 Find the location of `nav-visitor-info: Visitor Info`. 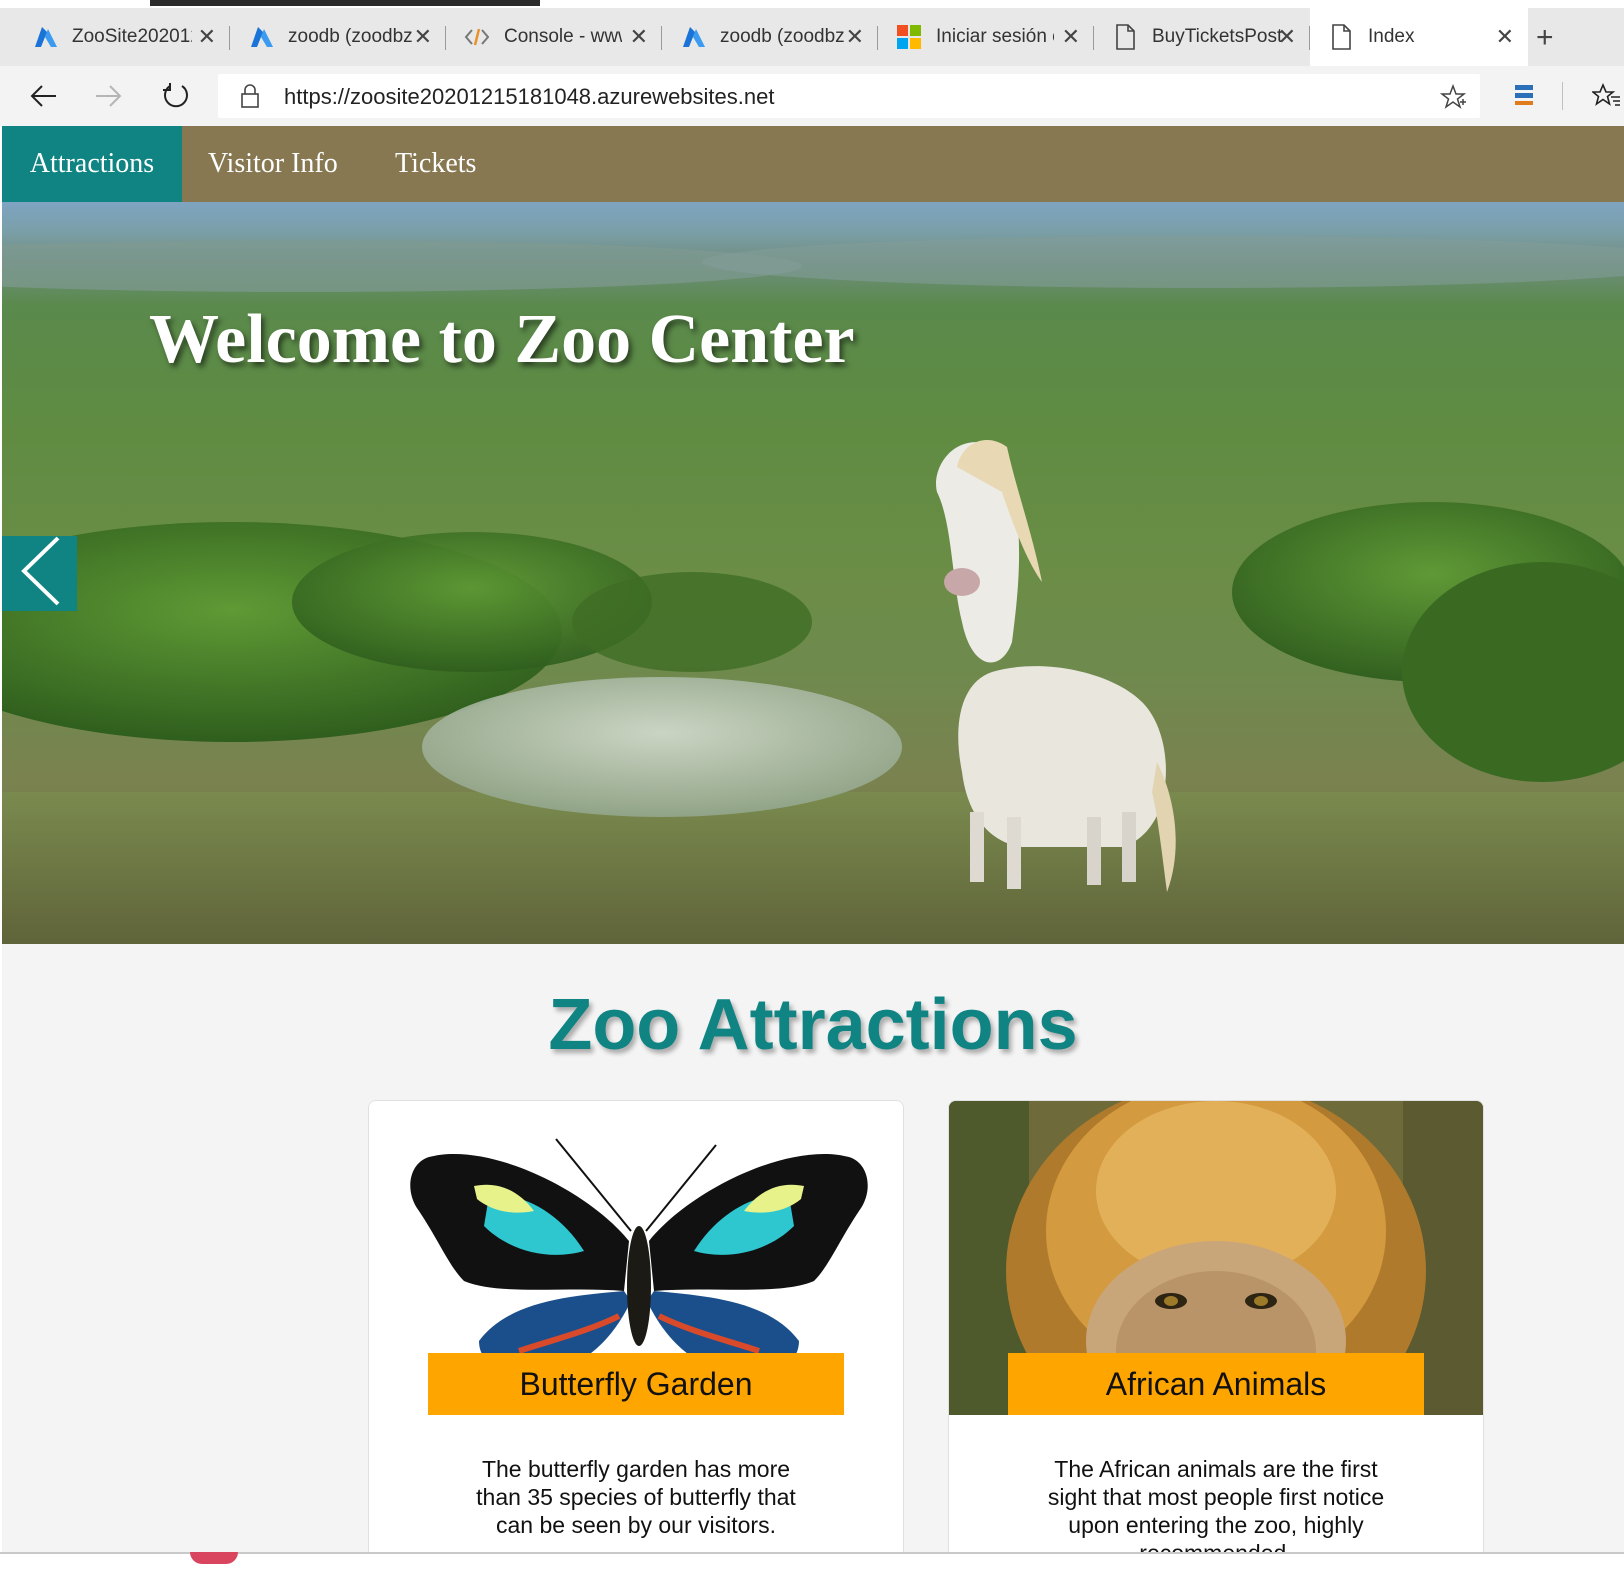

nav-visitor-info: Visitor Info is located at coordinates (273, 164).